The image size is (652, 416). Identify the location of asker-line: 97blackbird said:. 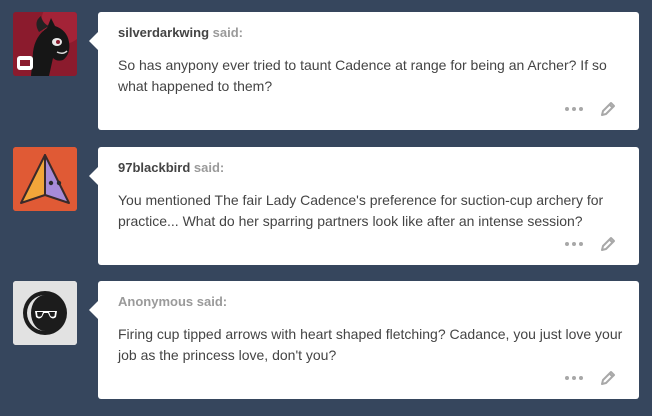
(171, 167).